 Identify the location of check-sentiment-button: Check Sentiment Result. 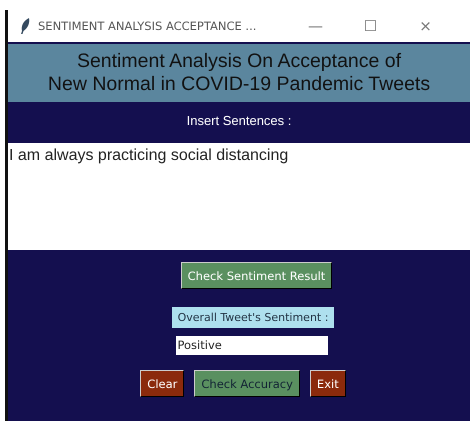
(256, 275).